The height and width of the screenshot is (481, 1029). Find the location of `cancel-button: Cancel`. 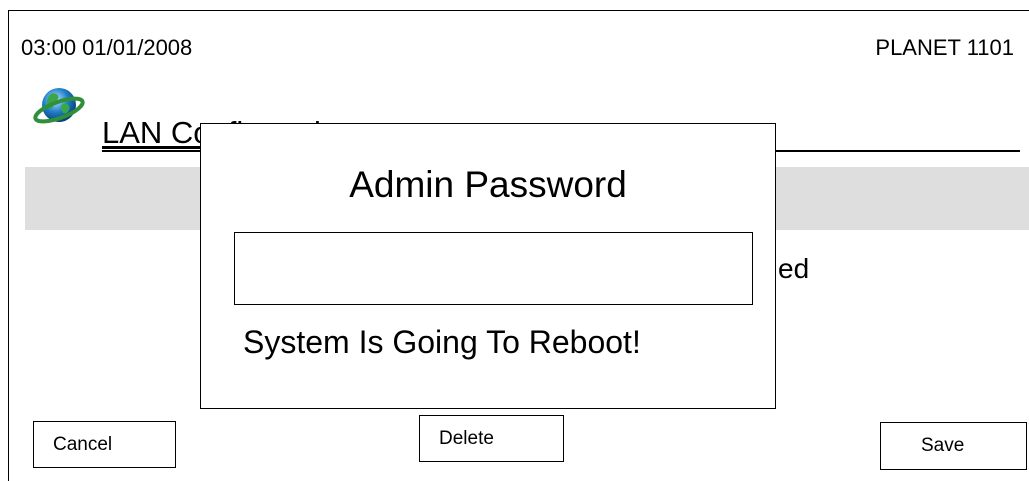

cancel-button: Cancel is located at coordinates (104, 444).